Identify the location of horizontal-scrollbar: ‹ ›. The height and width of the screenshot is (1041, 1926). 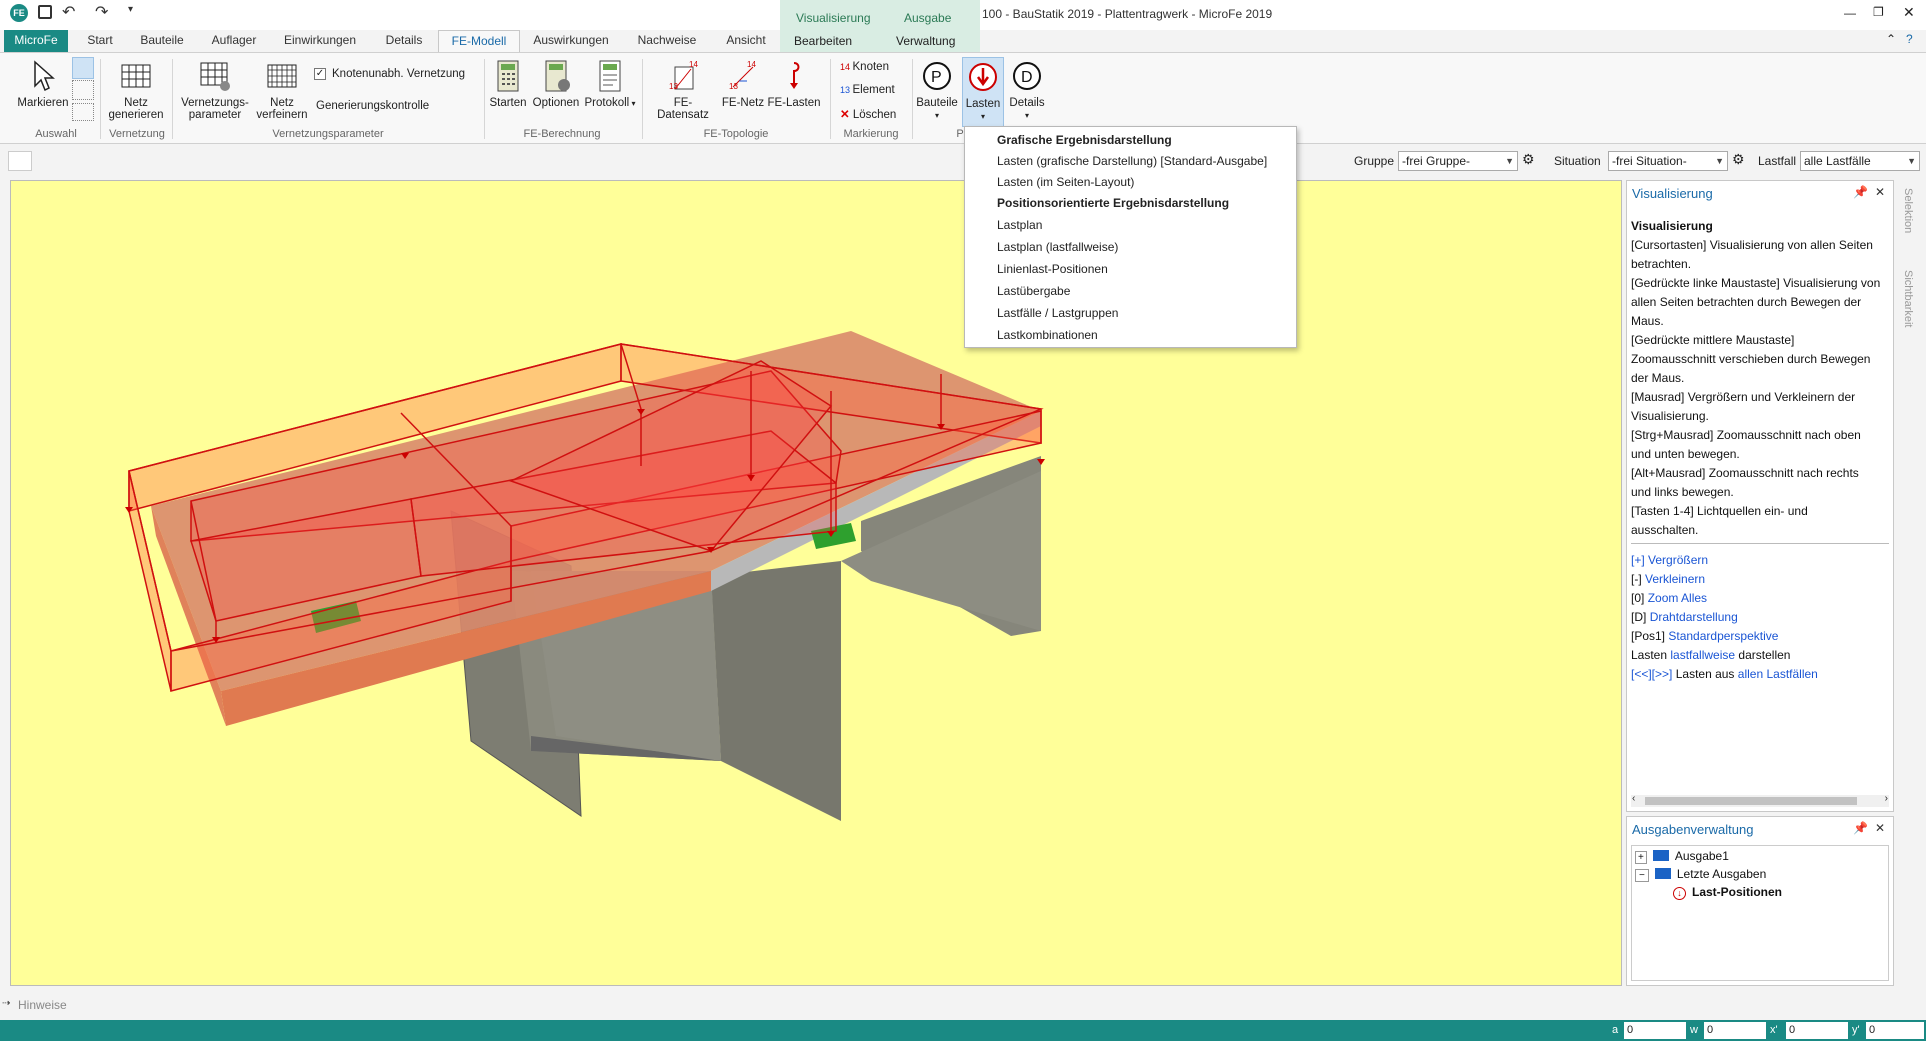
(1760, 800).